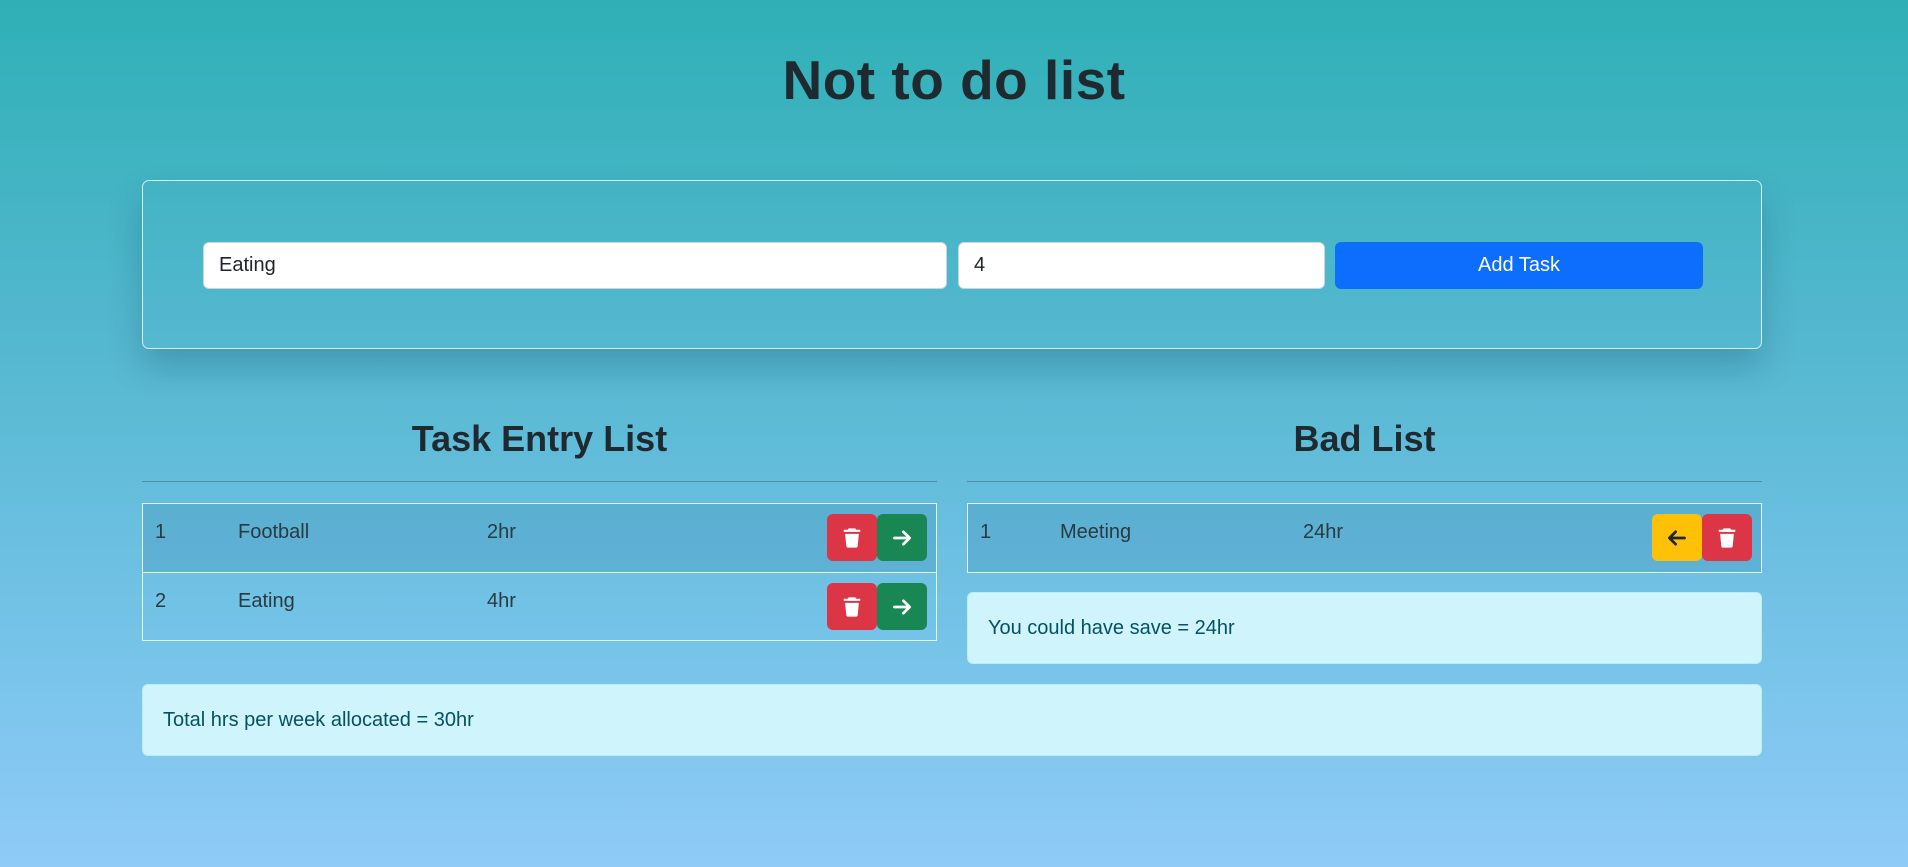  Describe the element at coordinates (575, 265) in the screenshot. I see `task-input` at that location.